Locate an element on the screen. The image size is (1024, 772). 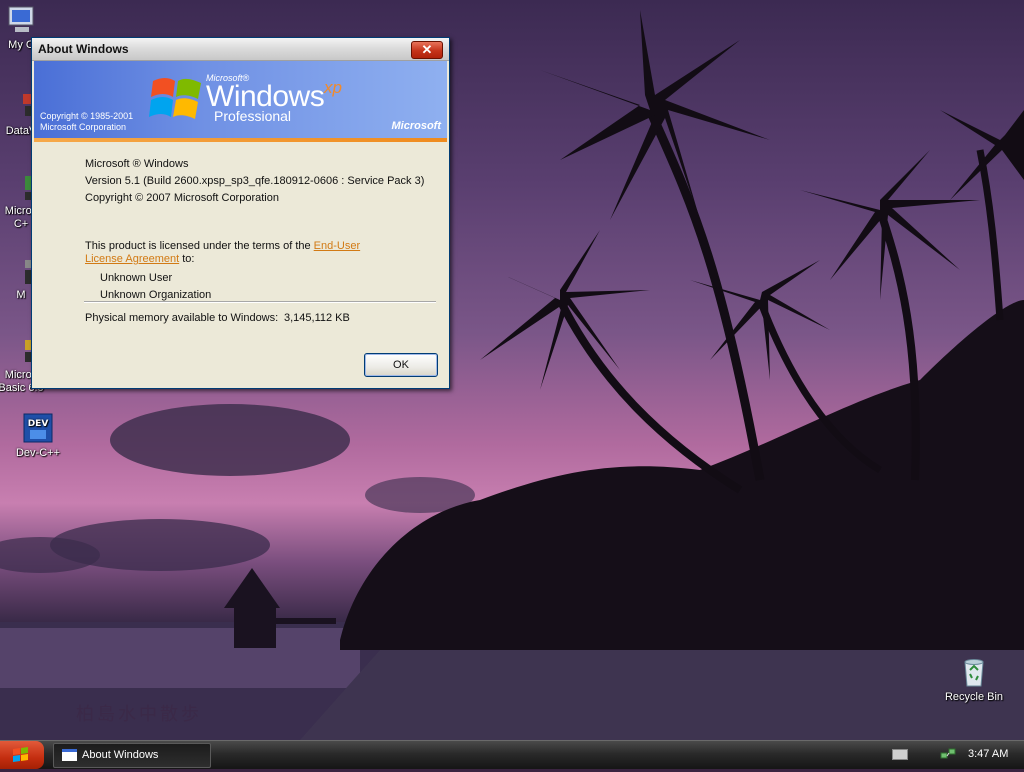
eula-link-part1: End-User is located at coordinates (337, 246).